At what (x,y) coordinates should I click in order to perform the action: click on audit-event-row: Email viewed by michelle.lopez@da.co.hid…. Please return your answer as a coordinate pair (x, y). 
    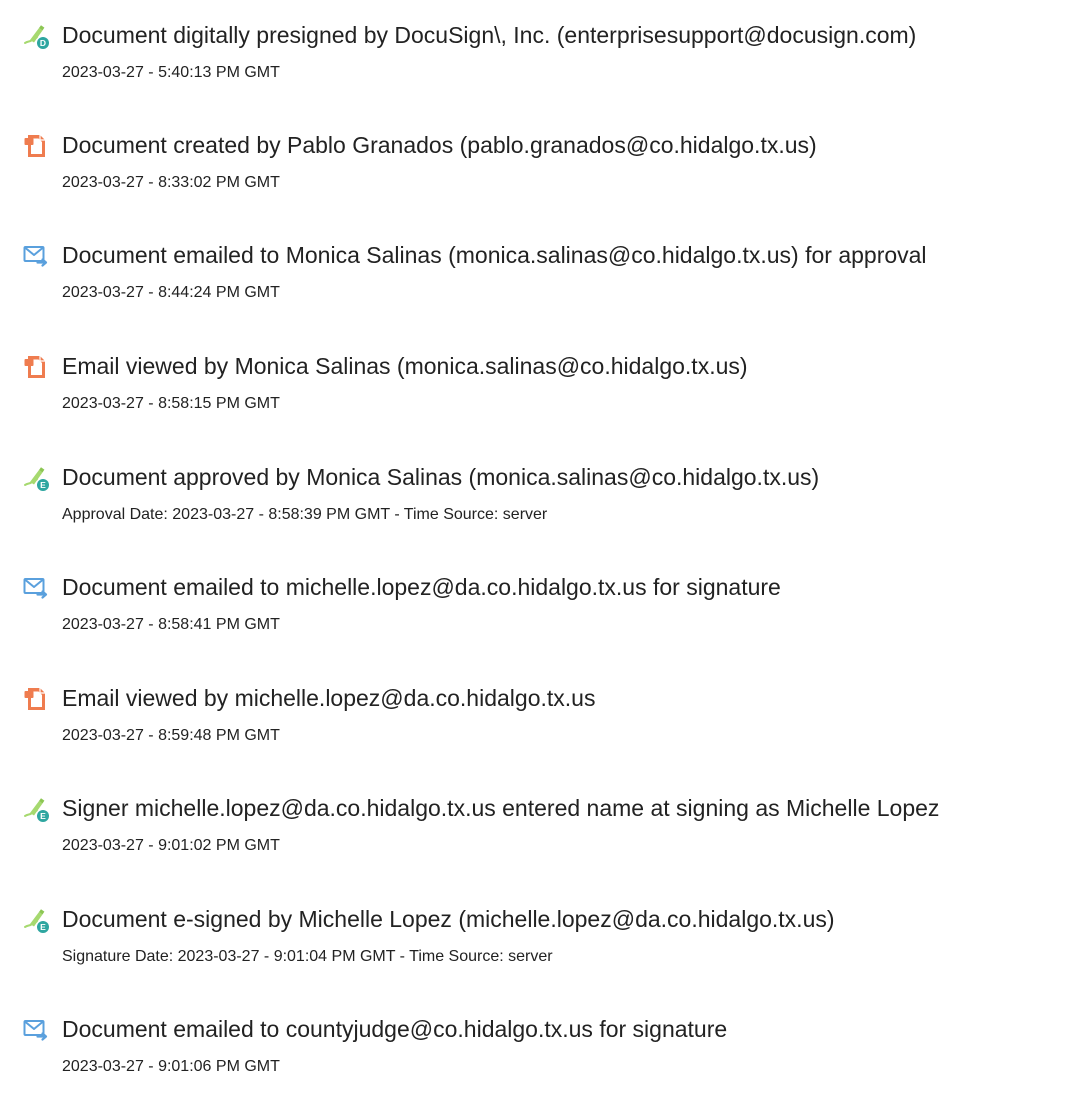
    Looking at the image, I should click on (540, 722).